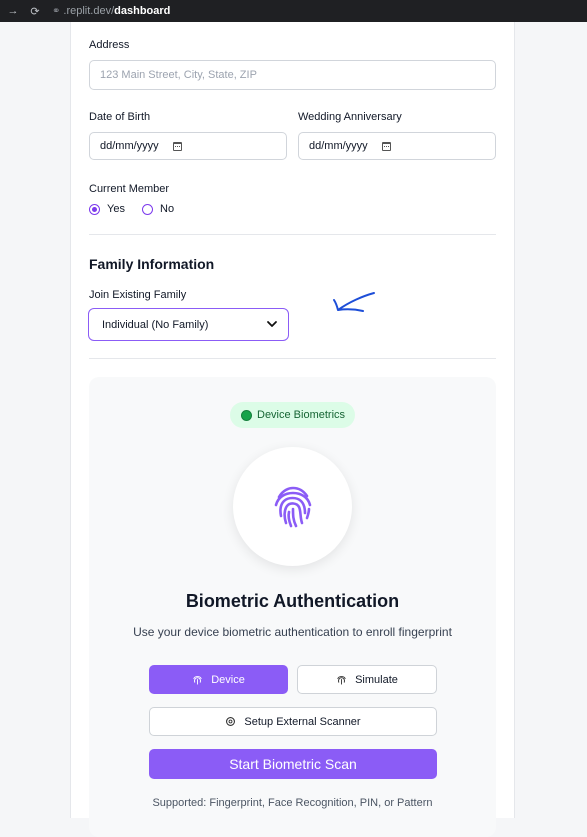 Image resolution: width=587 pixels, height=837 pixels. What do you see at coordinates (376, 679) in the screenshot?
I see `simulate-button-label: Simulate` at bounding box center [376, 679].